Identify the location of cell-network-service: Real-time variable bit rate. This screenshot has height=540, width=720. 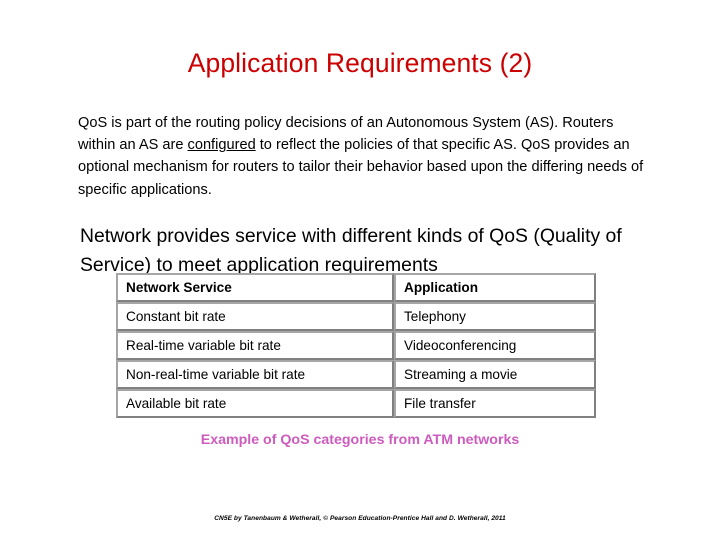
(255, 345).